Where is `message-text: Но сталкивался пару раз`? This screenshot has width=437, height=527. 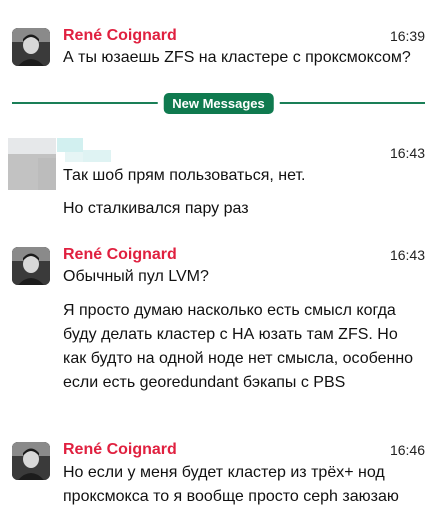
message-text: Но сталкивался пару раз is located at coordinates (156, 208).